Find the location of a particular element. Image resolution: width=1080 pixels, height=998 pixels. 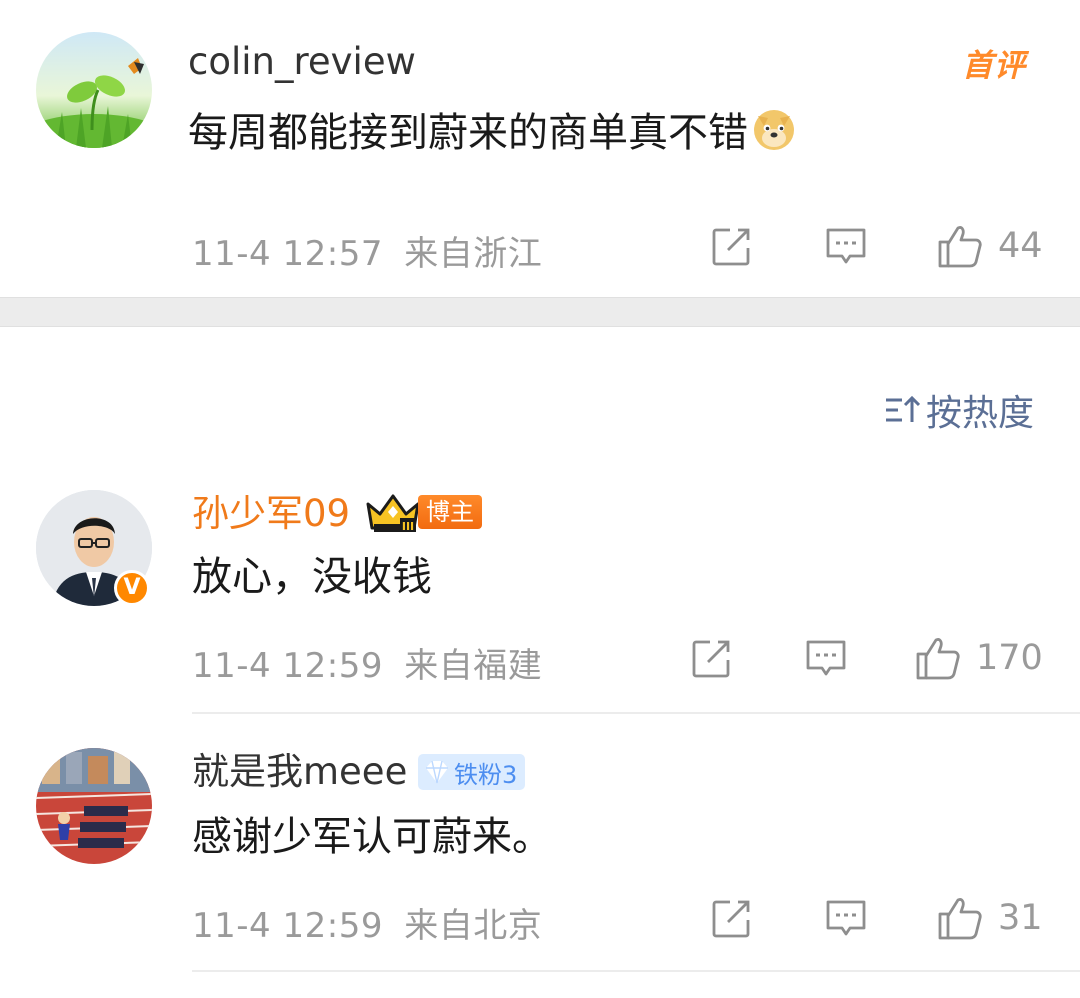

sort-icon is located at coordinates (902, 408).